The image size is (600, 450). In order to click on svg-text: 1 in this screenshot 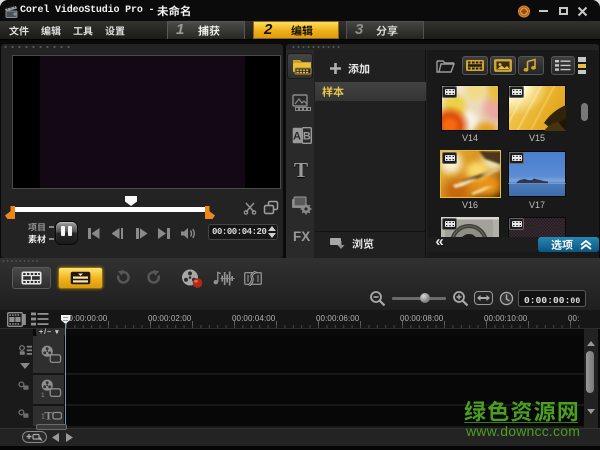, I will do `click(43, 395)`.